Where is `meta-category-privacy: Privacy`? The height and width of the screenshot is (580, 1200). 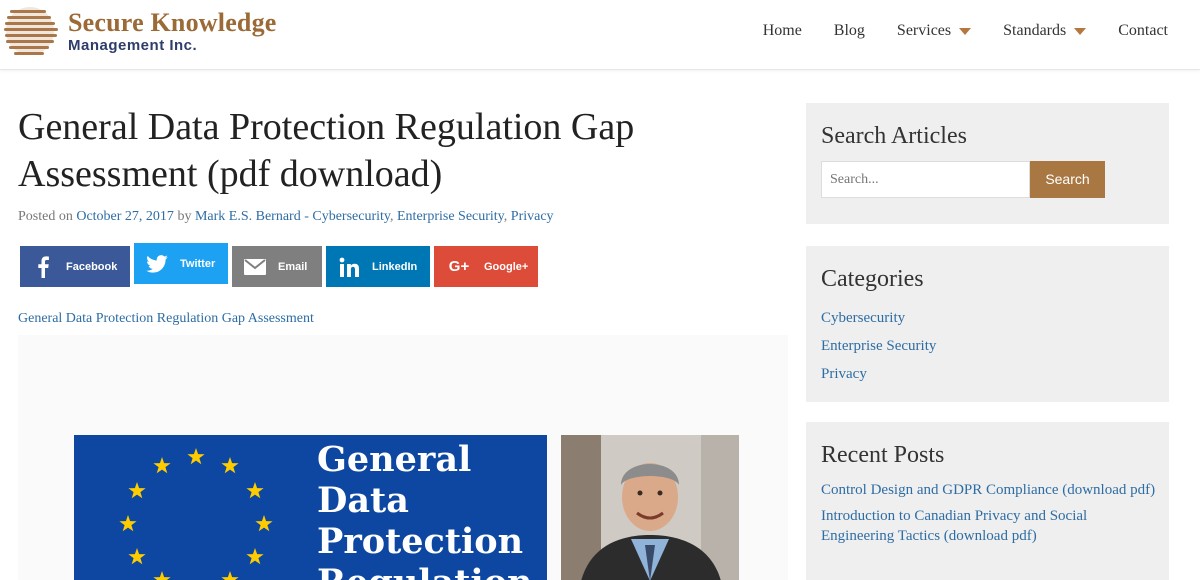 meta-category-privacy: Privacy is located at coordinates (532, 216).